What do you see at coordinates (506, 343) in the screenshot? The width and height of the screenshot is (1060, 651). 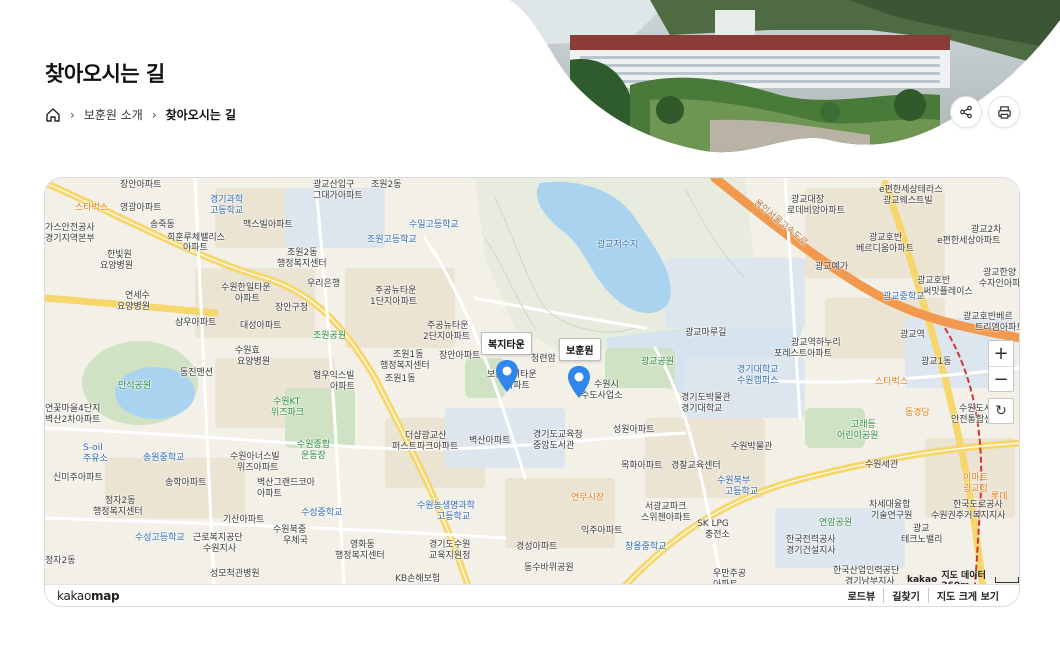 I see `marker-label-welfare-town: 복지타운` at bounding box center [506, 343].